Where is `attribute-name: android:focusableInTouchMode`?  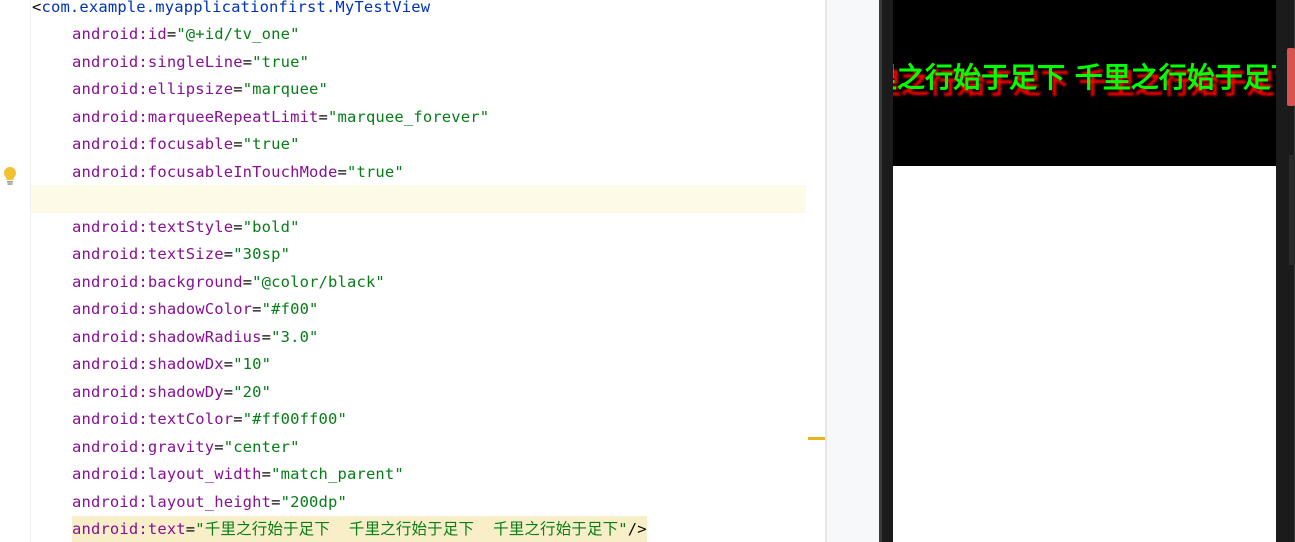
attribute-name: android:focusableInTouchMode is located at coordinates (205, 172).